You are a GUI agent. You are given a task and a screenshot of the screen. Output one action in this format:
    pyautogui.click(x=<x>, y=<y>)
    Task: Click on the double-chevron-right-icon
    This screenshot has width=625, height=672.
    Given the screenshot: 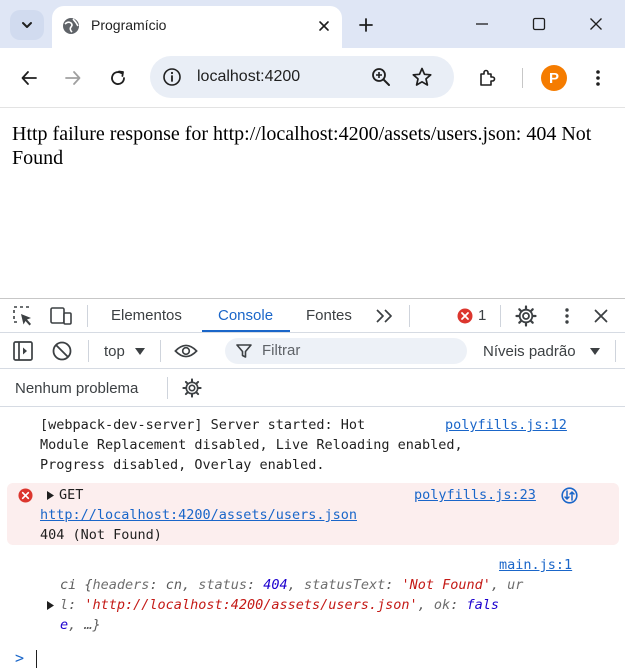 What is the action you would take?
    pyautogui.click(x=384, y=316)
    